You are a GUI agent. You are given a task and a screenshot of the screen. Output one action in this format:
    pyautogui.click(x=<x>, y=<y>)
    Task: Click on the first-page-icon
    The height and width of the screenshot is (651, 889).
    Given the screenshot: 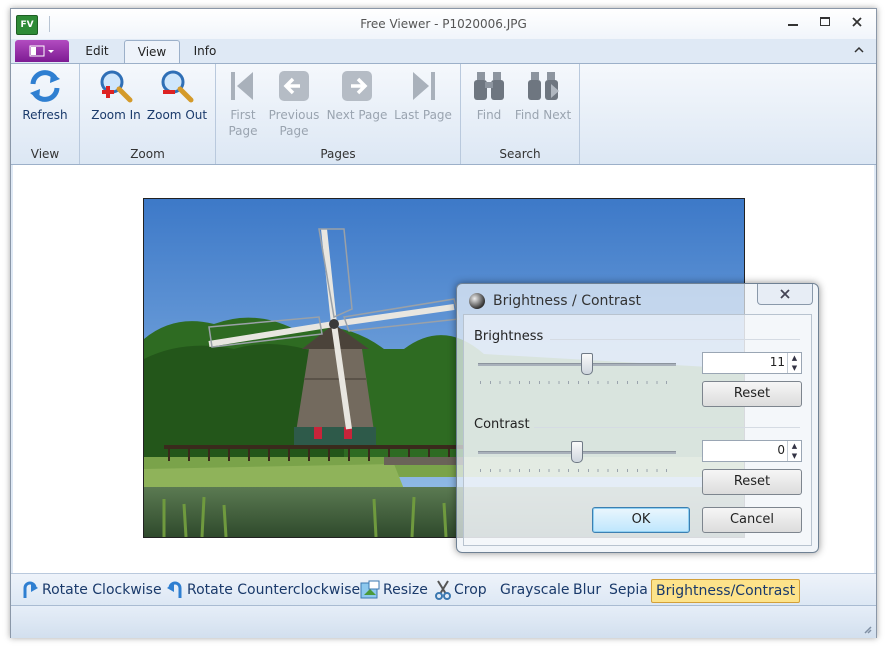 What is the action you would take?
    pyautogui.click(x=242, y=86)
    